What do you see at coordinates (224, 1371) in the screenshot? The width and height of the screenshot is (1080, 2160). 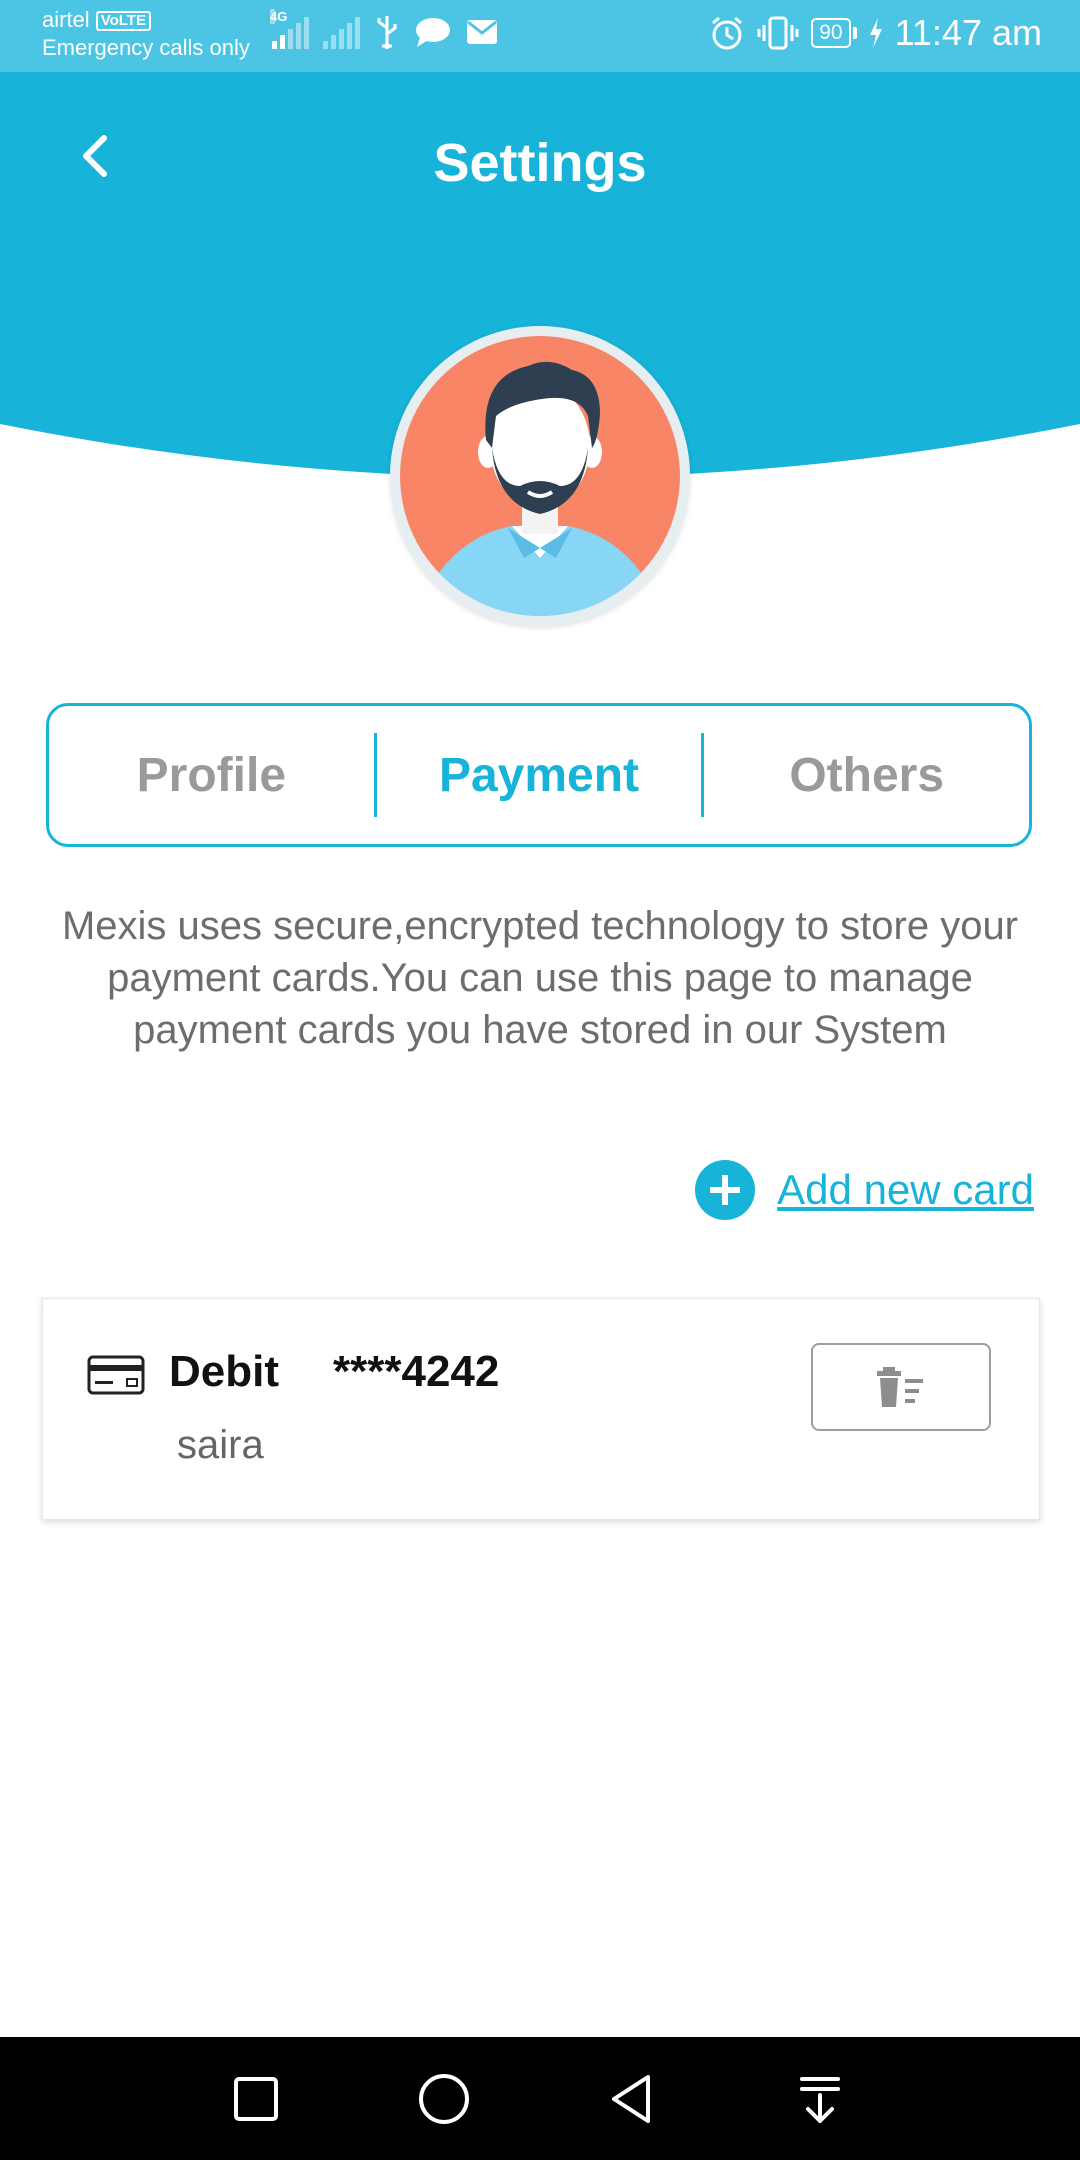 I see `card-type: Debit` at bounding box center [224, 1371].